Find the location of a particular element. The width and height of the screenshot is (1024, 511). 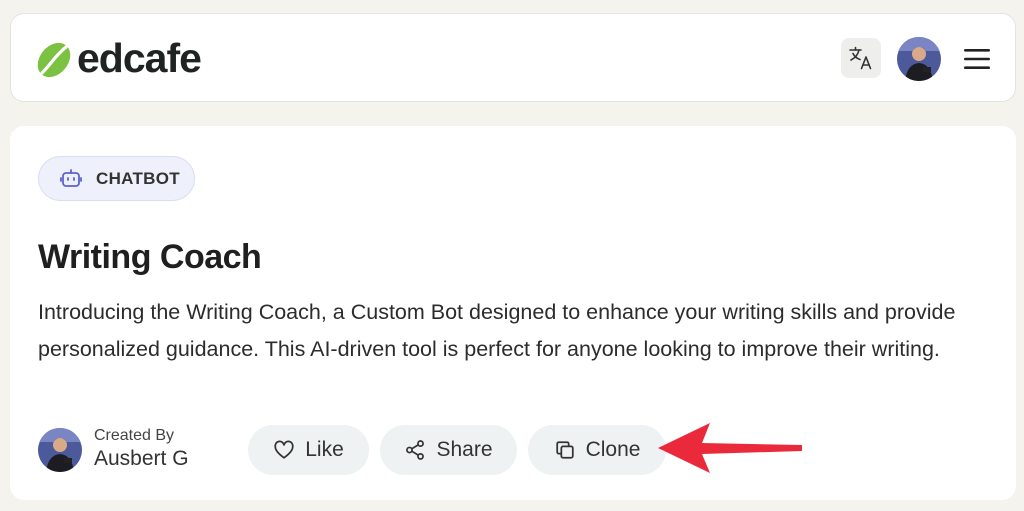

logo-wordmark: edcafe is located at coordinates (139, 58).